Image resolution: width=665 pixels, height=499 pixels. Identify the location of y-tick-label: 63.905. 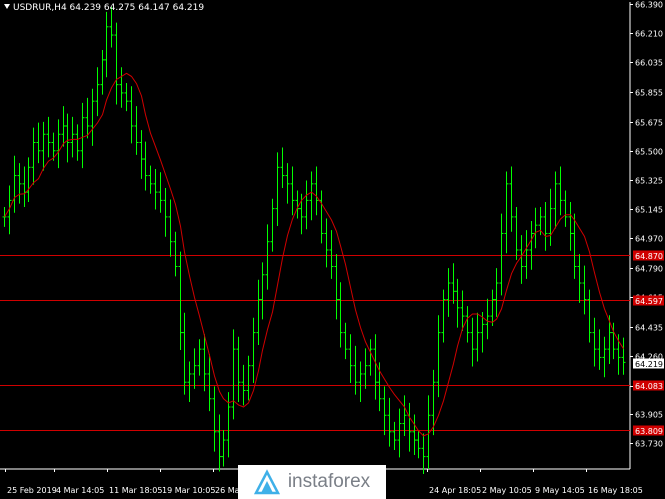
(649, 415).